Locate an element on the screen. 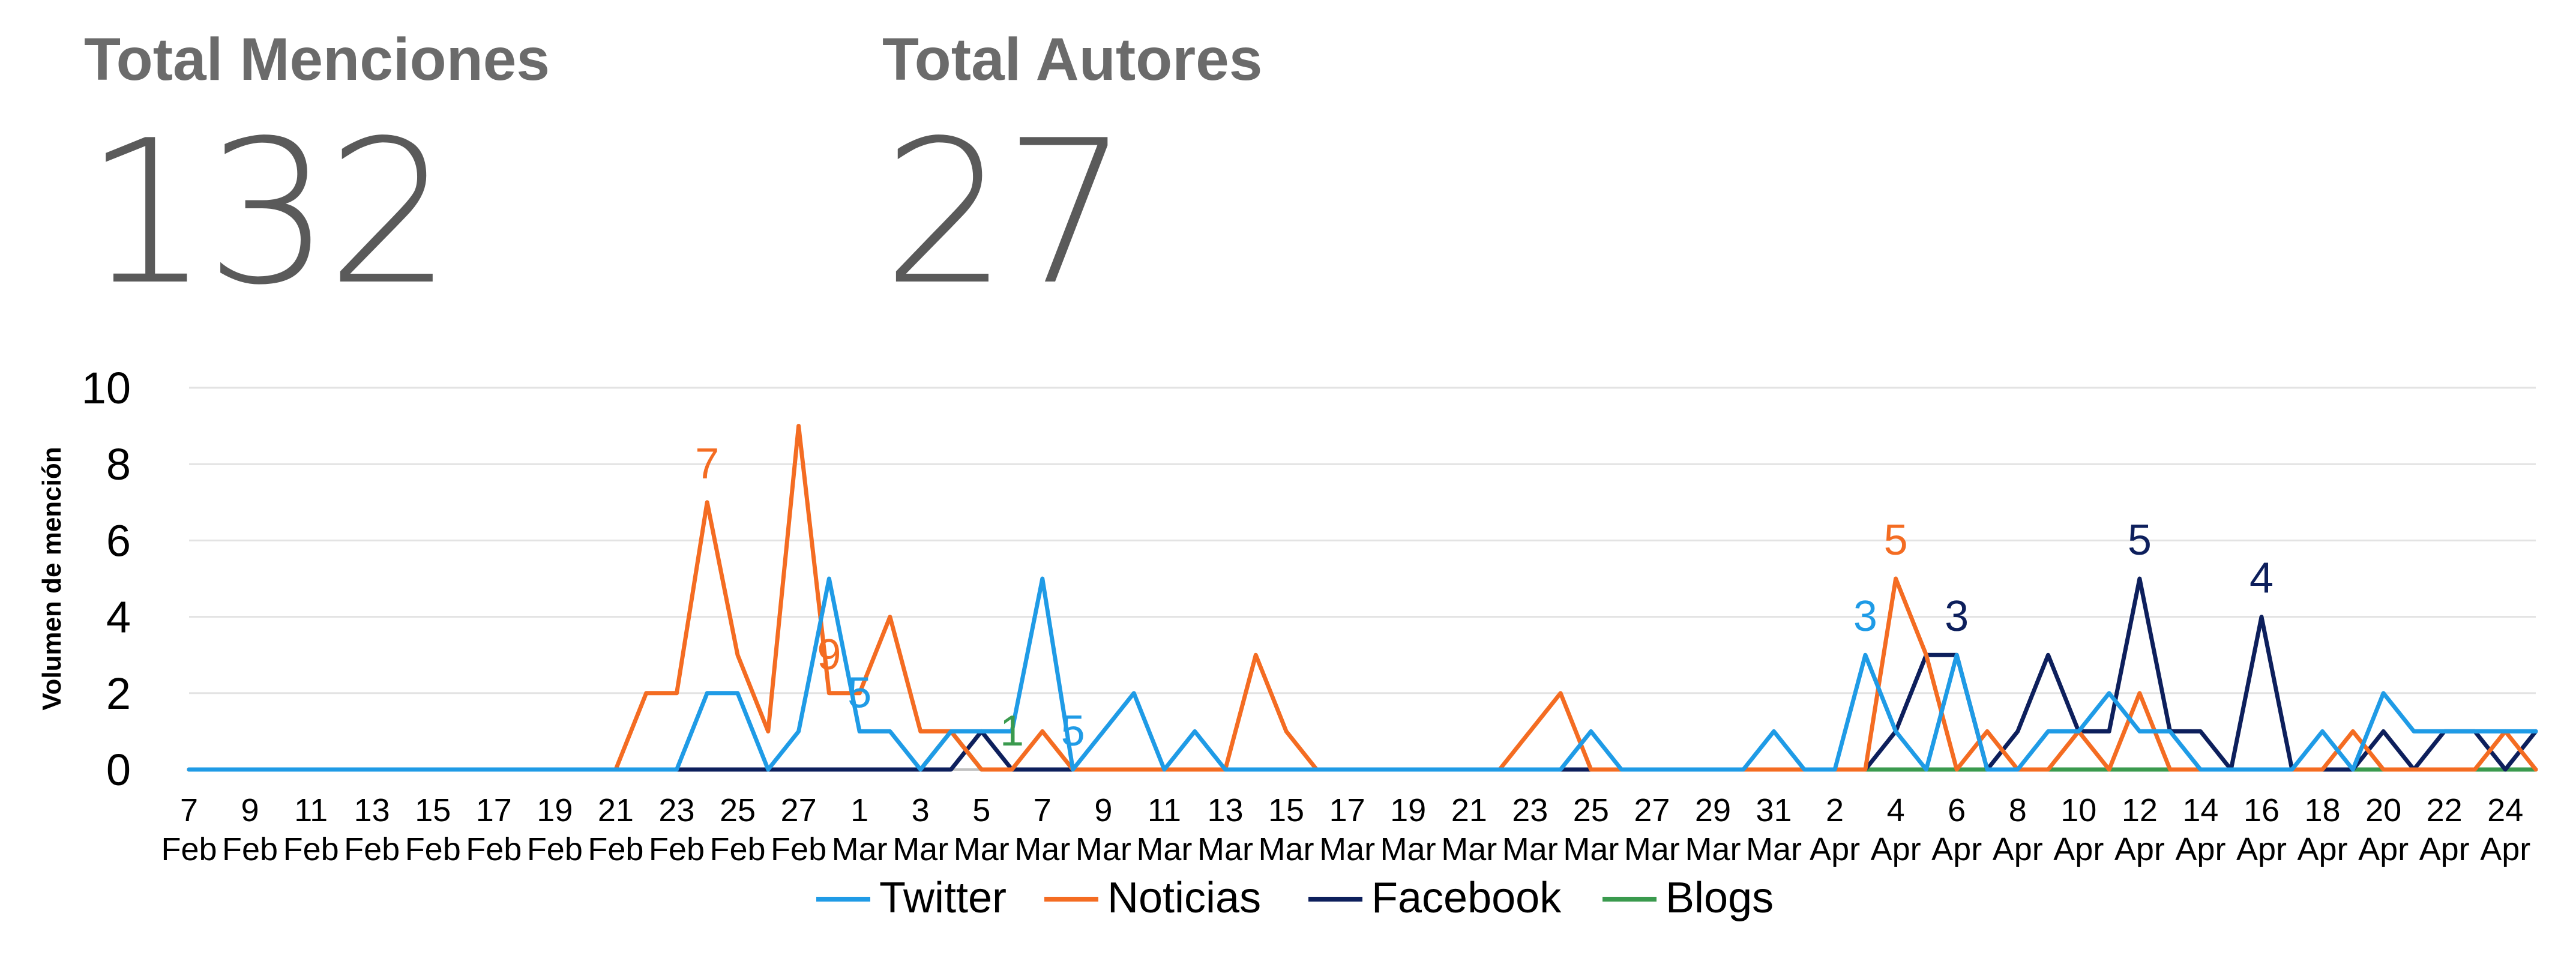  legend-label-facebook: Facebook is located at coordinates (1466, 898).